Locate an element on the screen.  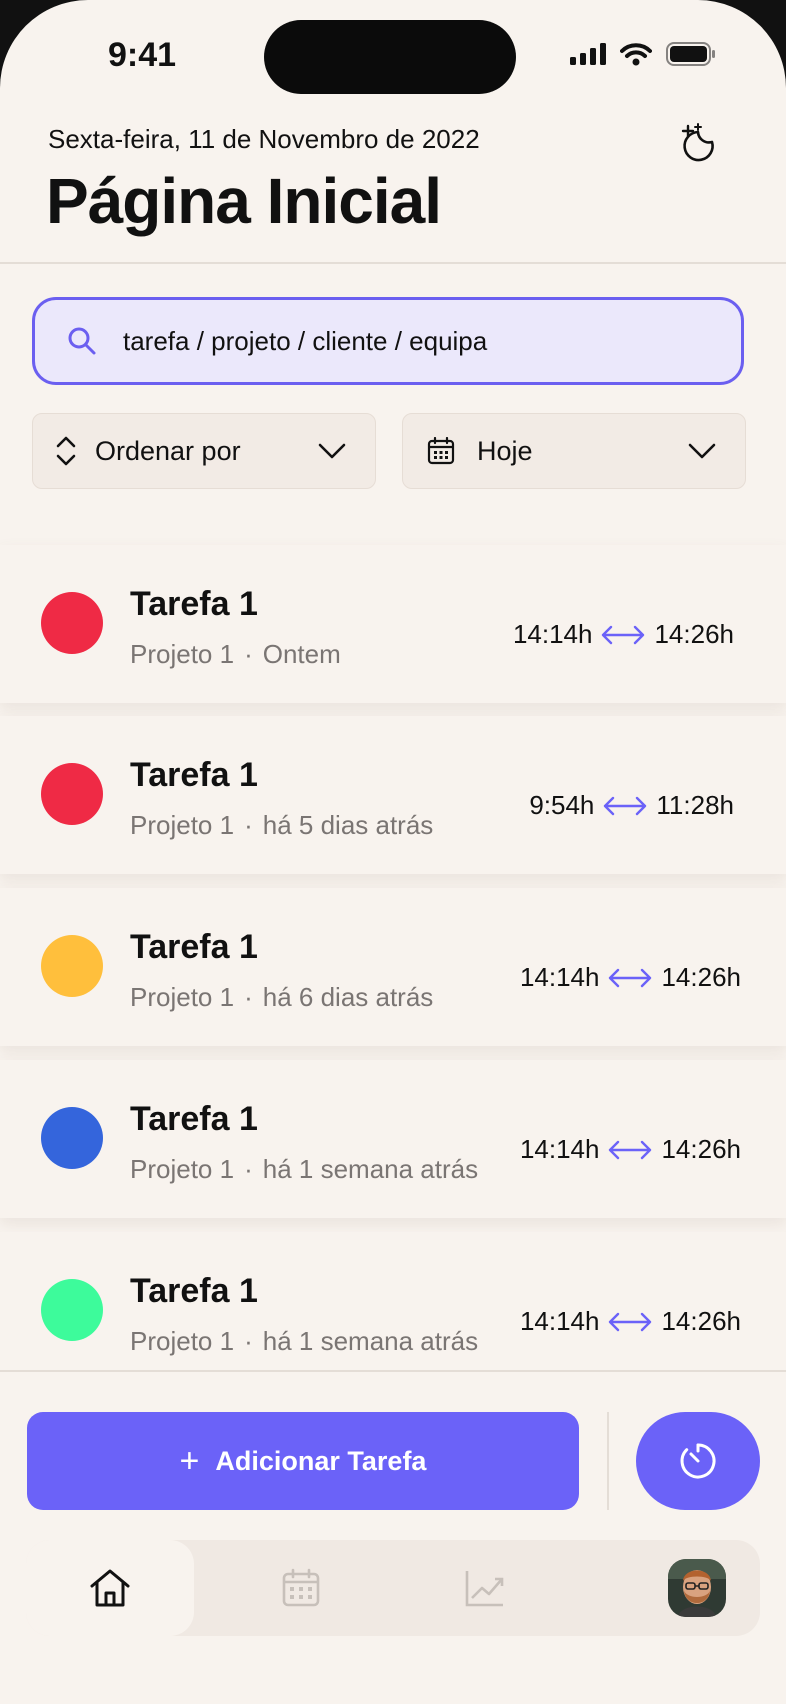
task-meta: Projeto 1 · há 6 dias atrás is located at coordinates (281, 997).